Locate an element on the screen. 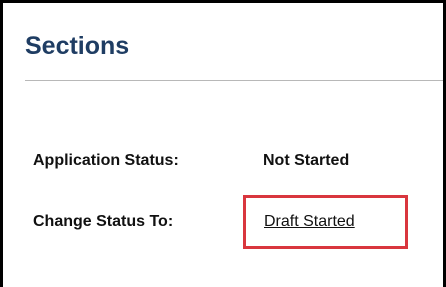  change-status-label: Change Status To: is located at coordinates (103, 221).